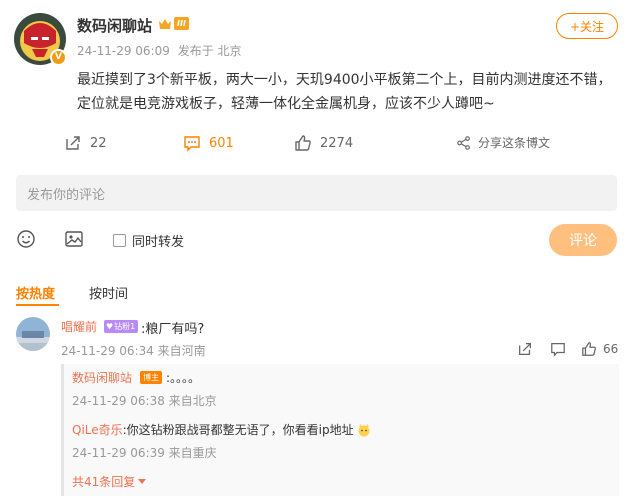  What do you see at coordinates (208, 143) in the screenshot?
I see `comment-action: 601` at bounding box center [208, 143].